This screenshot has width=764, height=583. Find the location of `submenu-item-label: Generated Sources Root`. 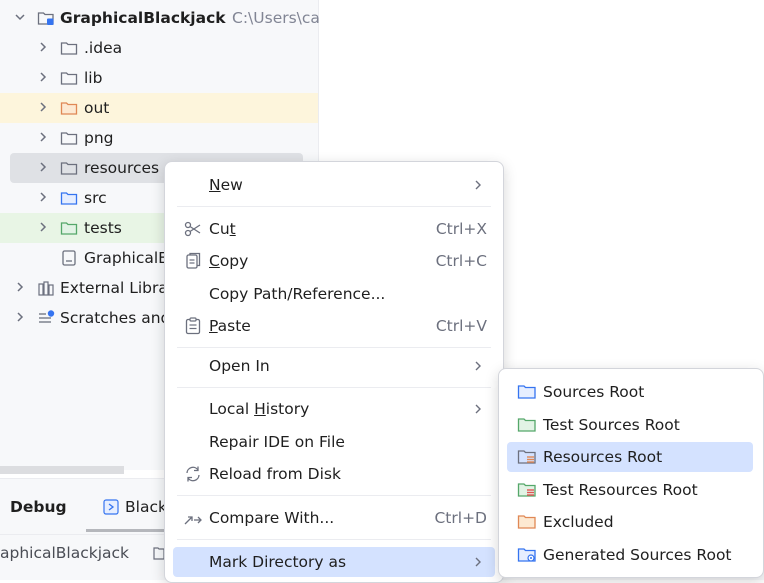

submenu-item-label: Generated Sources Root is located at coordinates (637, 555).